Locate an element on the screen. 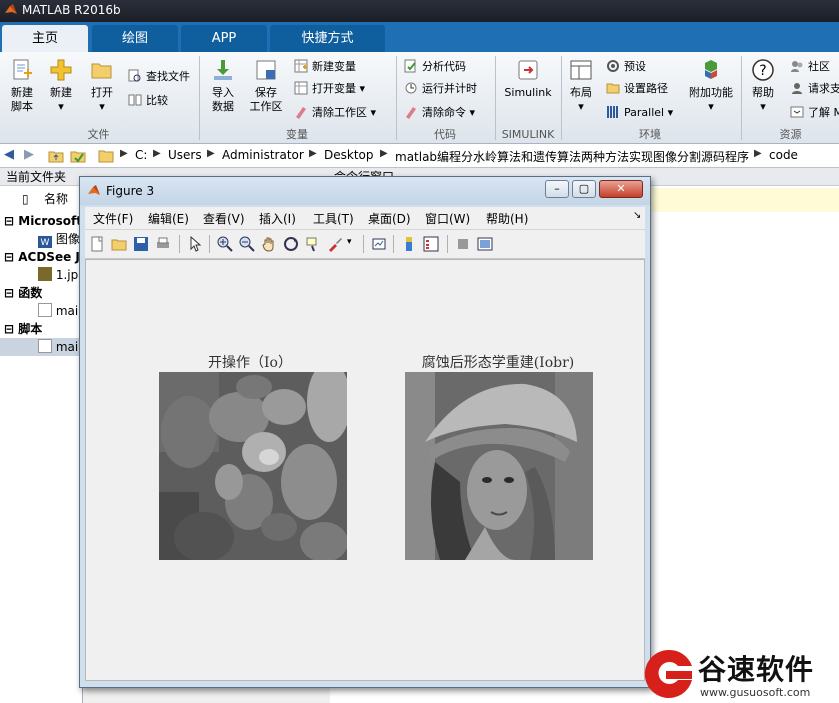 This screenshot has width=839, height=703. new-variable-icon is located at coordinates (301, 66).